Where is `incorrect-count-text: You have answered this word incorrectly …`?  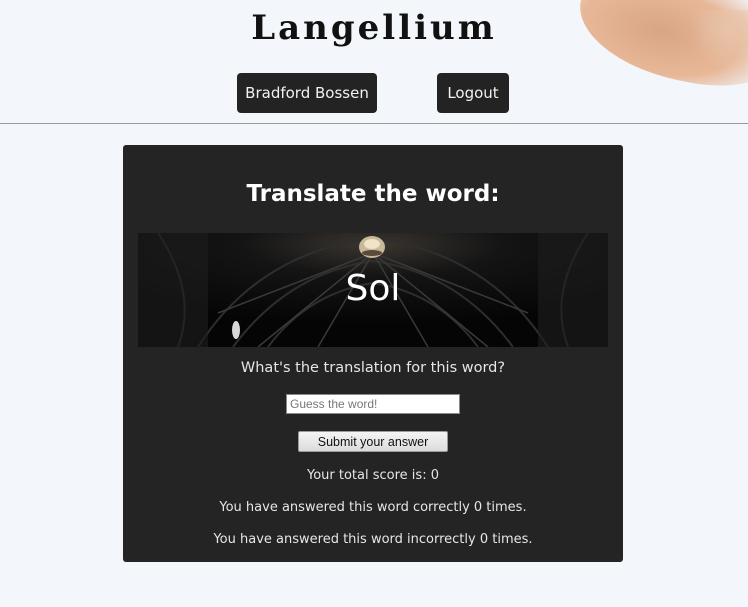 incorrect-count-text: You have answered this word incorrectly … is located at coordinates (373, 539).